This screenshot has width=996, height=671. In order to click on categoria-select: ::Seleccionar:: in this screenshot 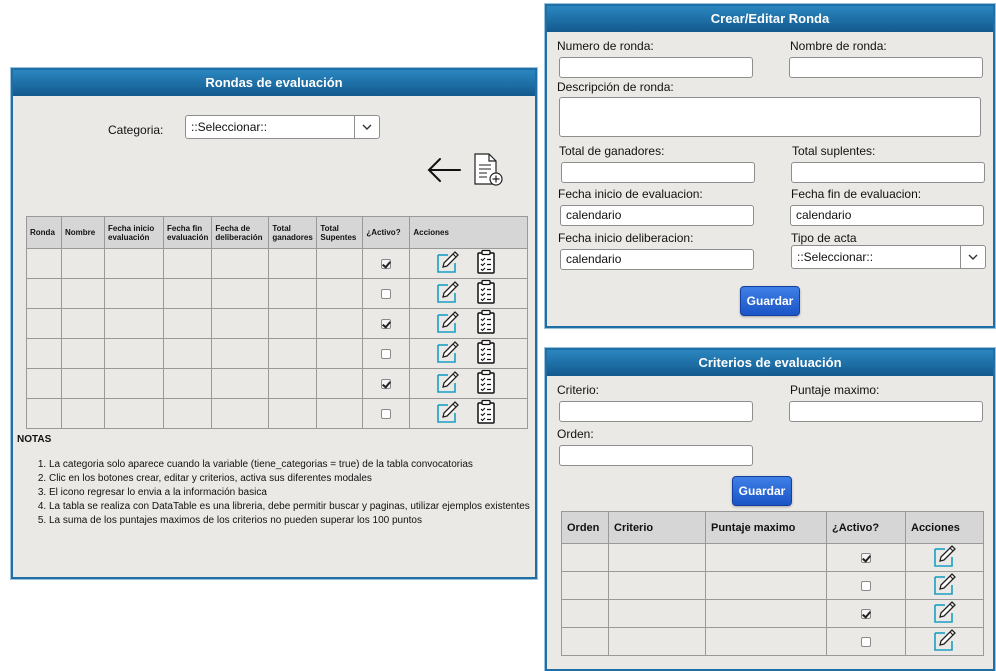, I will do `click(282, 127)`.